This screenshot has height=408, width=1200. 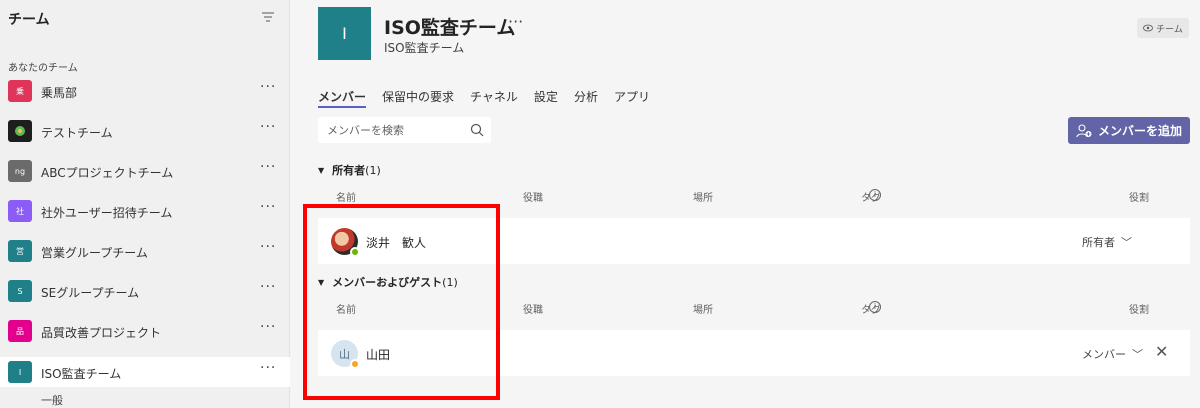 I want to click on sidebar-title: チーム, so click(x=29, y=20).